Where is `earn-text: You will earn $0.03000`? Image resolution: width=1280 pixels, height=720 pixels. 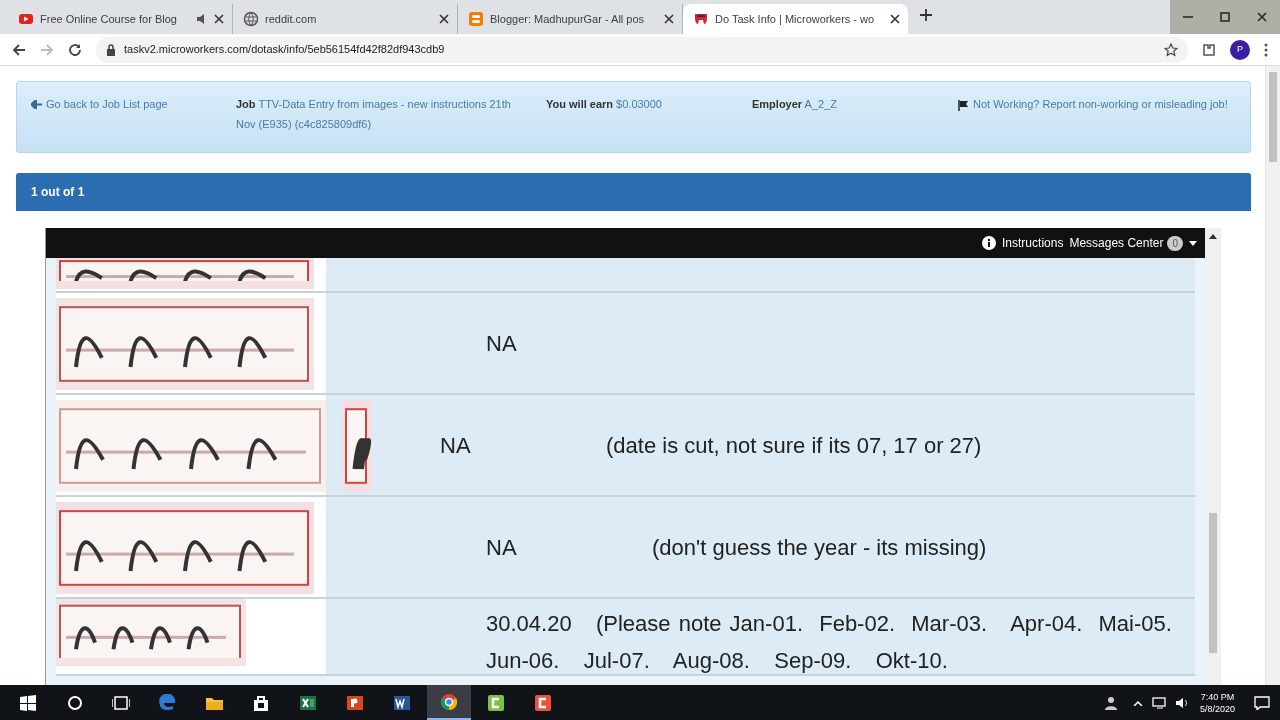 earn-text: You will earn $0.03000 is located at coordinates (604, 104).